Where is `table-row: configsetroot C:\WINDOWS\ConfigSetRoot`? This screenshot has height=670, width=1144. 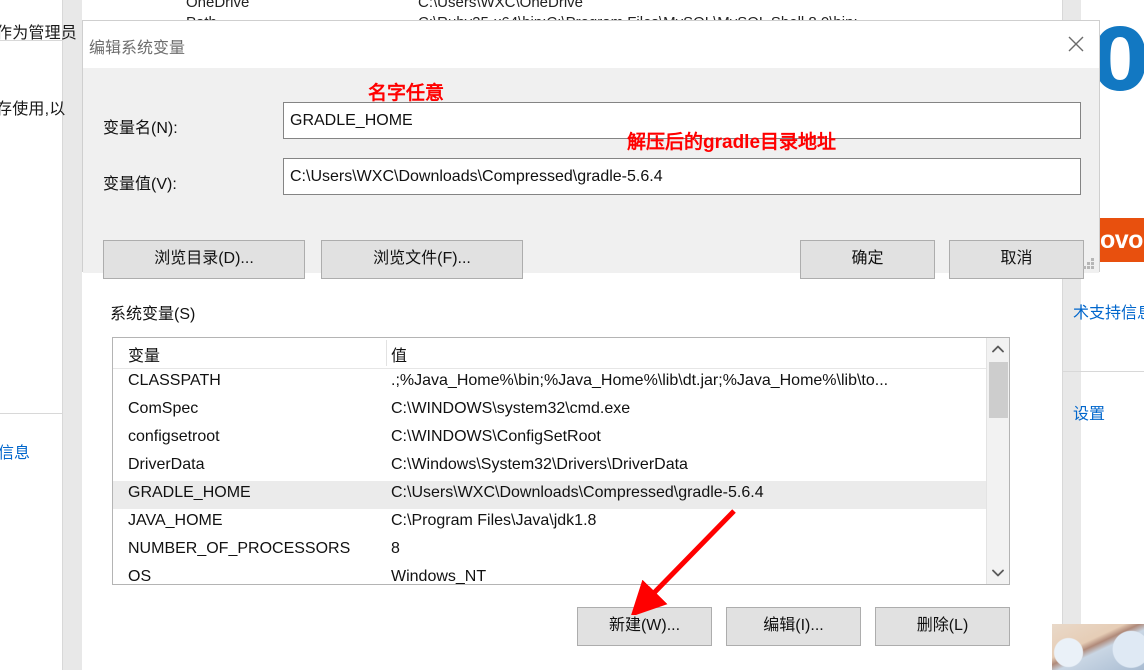 table-row: configsetroot C:\WINDOWS\ConfigSetRoot is located at coordinates (561, 439).